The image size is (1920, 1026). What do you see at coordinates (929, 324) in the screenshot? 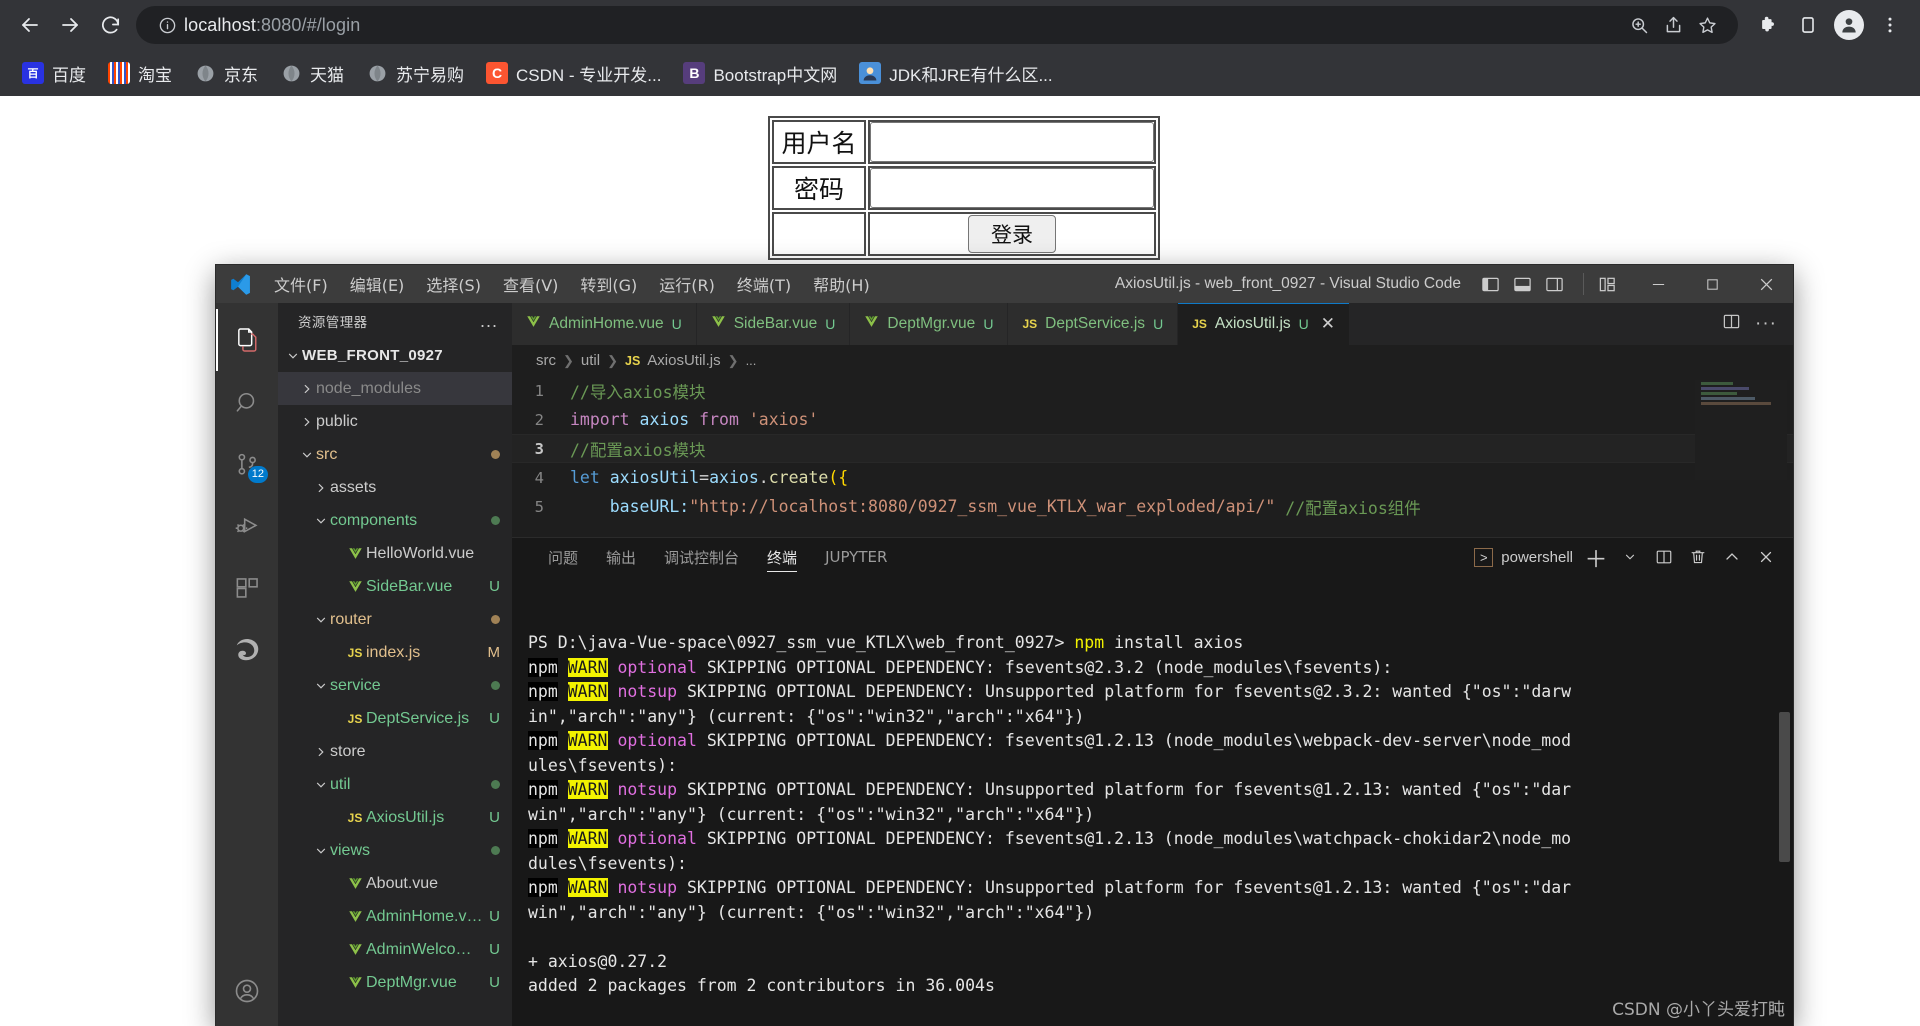
I see `editor-tab-deptmgr-vue: DeptMgr.vue U` at bounding box center [929, 324].